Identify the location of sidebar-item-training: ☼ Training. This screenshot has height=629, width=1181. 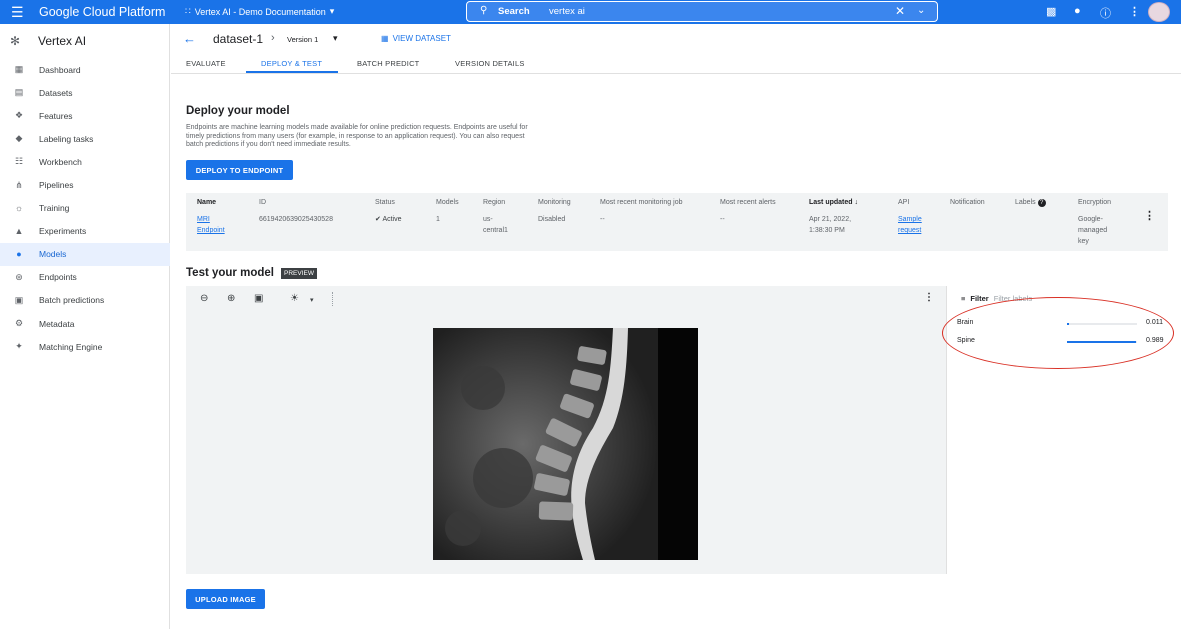
(85, 208).